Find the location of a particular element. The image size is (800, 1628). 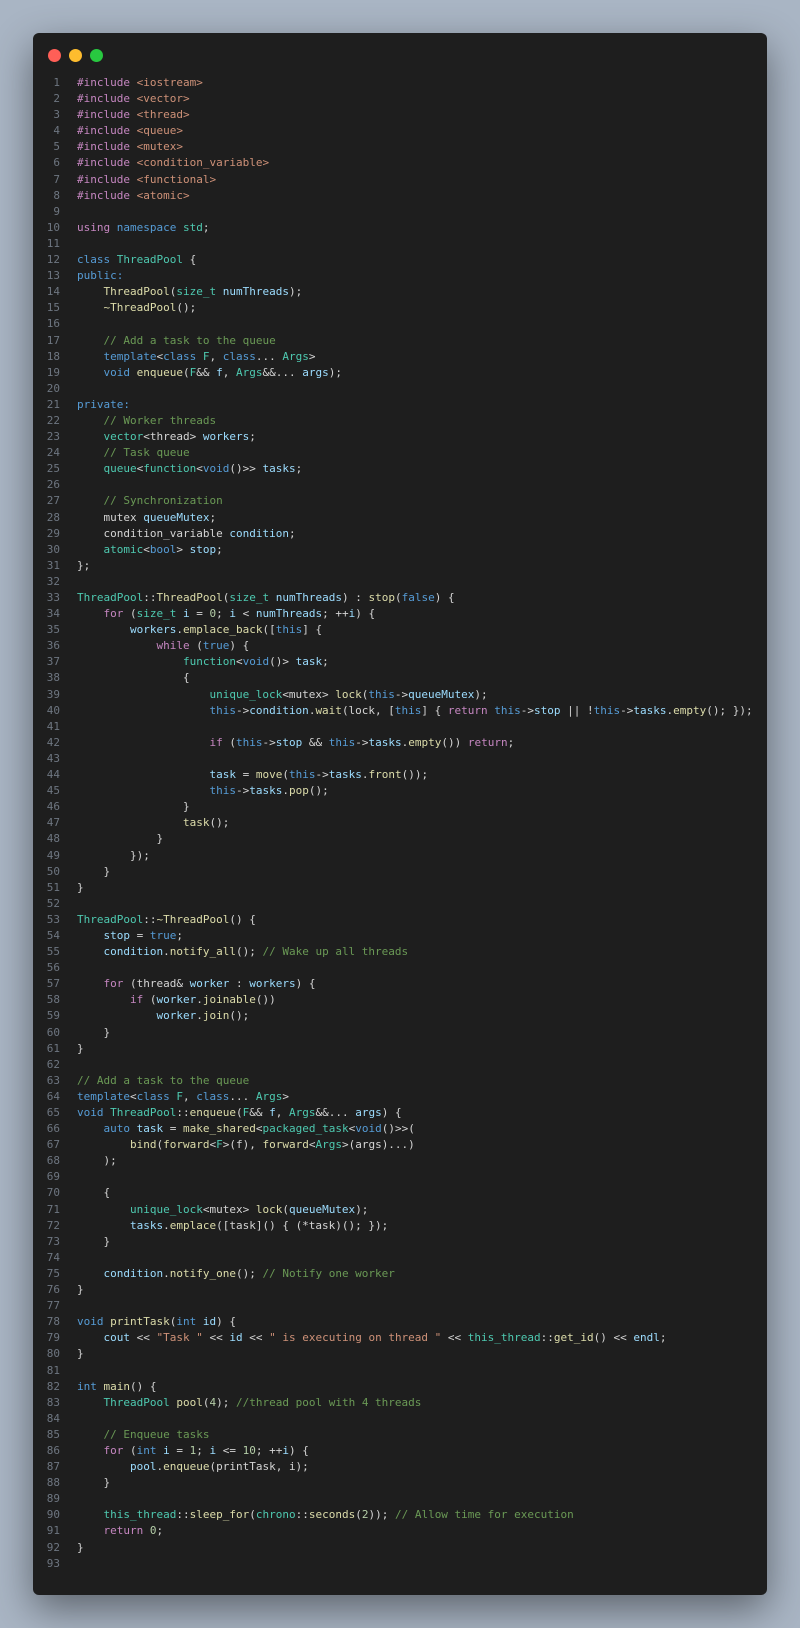

code-text: private: is located at coordinates (103, 404).